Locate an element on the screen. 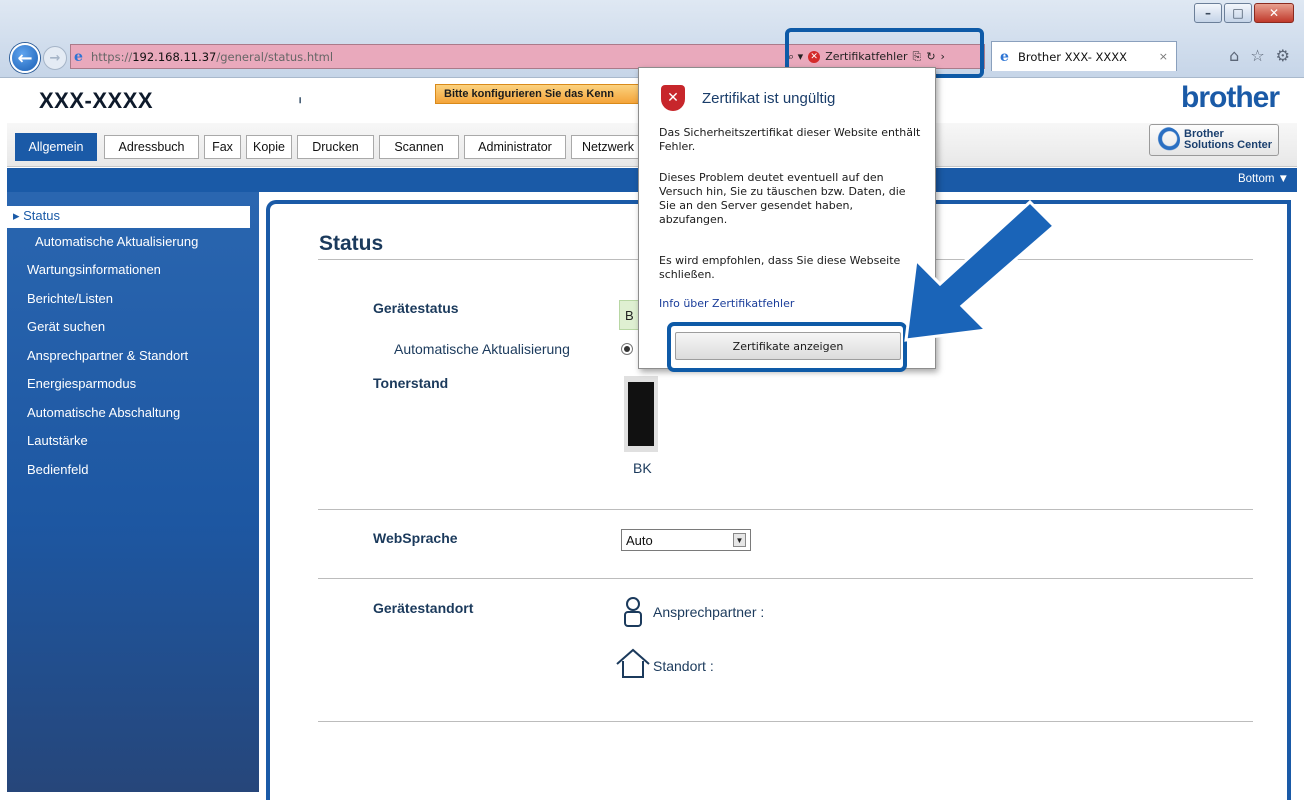 The height and width of the screenshot is (800, 1304). sidebar-item-auto-off: Automatische Abschaltung is located at coordinates (103, 412).